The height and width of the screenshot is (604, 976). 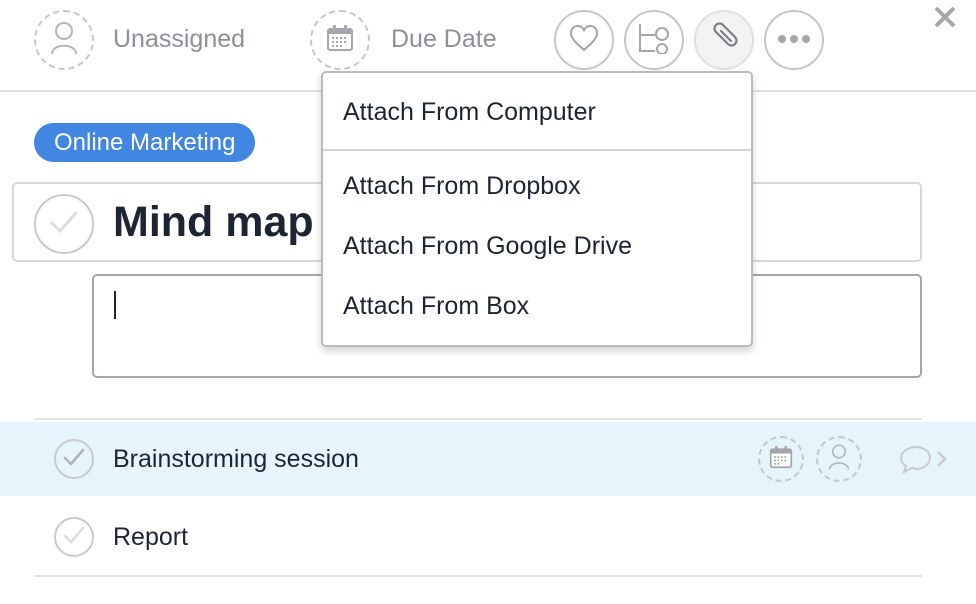 I want to click on menu-item-attach-google-drive: Attach From Google Drive, so click(x=487, y=246).